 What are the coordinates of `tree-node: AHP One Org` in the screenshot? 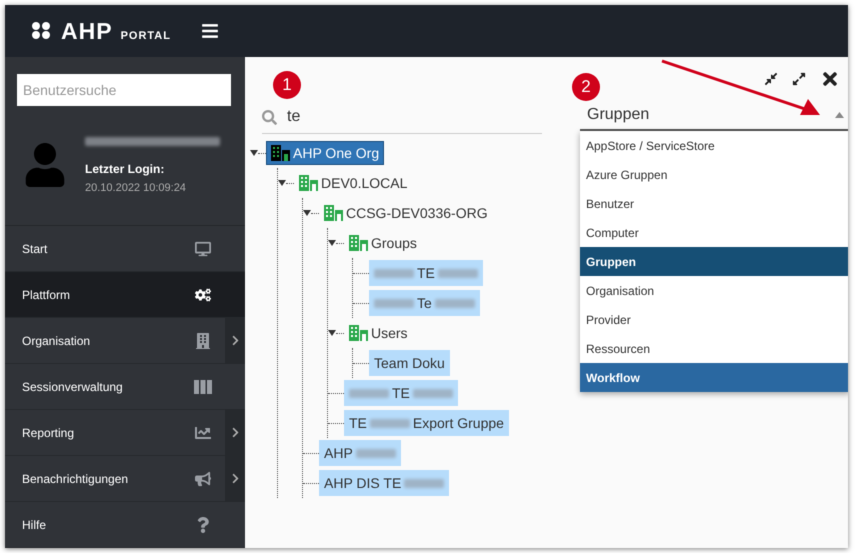 It's located at (325, 153).